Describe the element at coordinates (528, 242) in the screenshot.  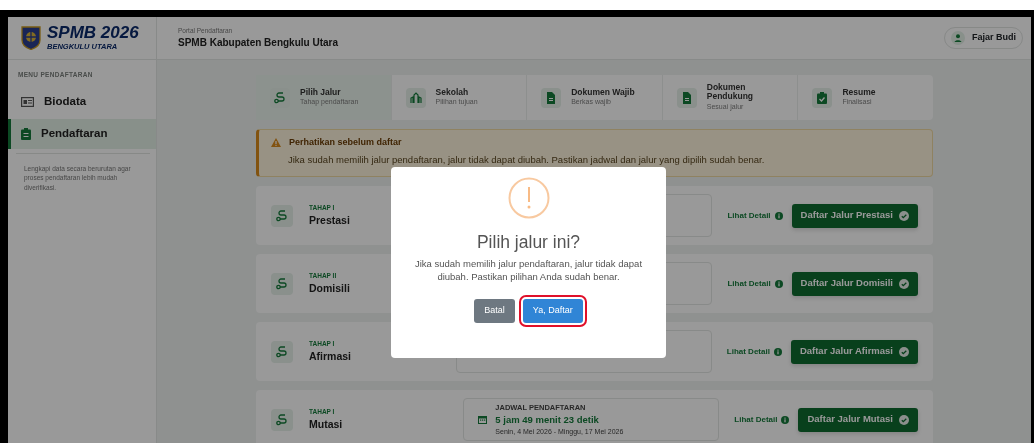
I see `dialog-title: Pilih jalur ini?` at that location.